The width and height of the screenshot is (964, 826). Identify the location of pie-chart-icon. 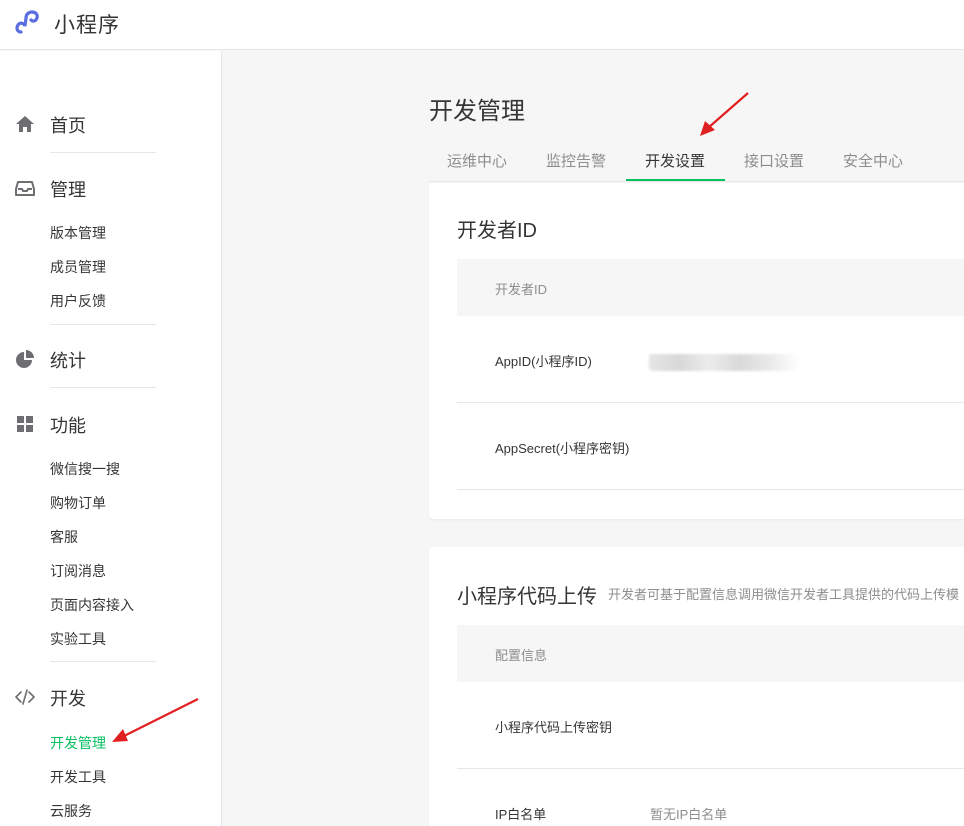
(25, 359).